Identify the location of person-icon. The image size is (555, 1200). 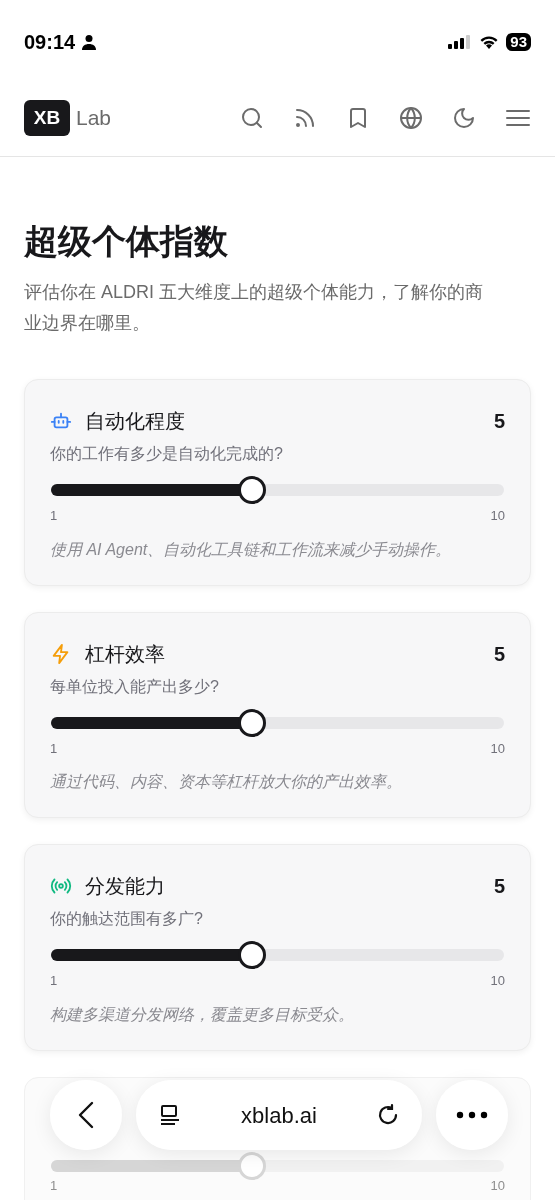
(89, 42).